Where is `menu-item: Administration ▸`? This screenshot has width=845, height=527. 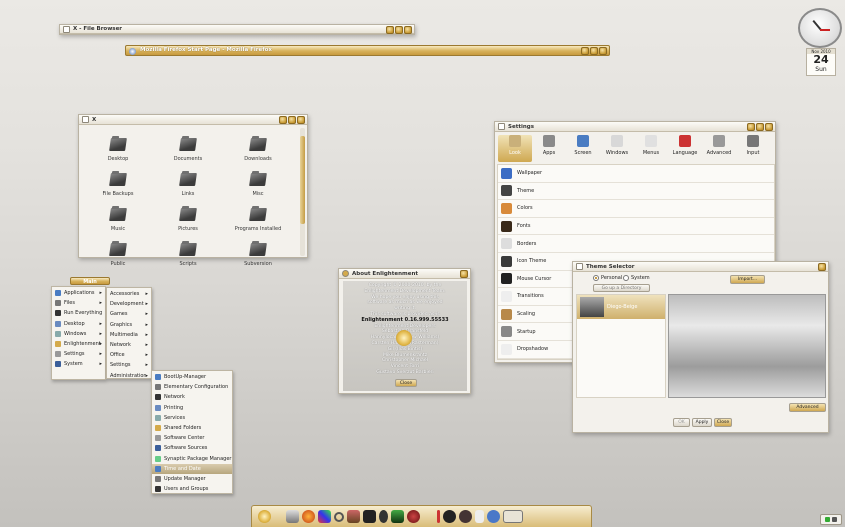 menu-item: Administration ▸ is located at coordinates (129, 376).